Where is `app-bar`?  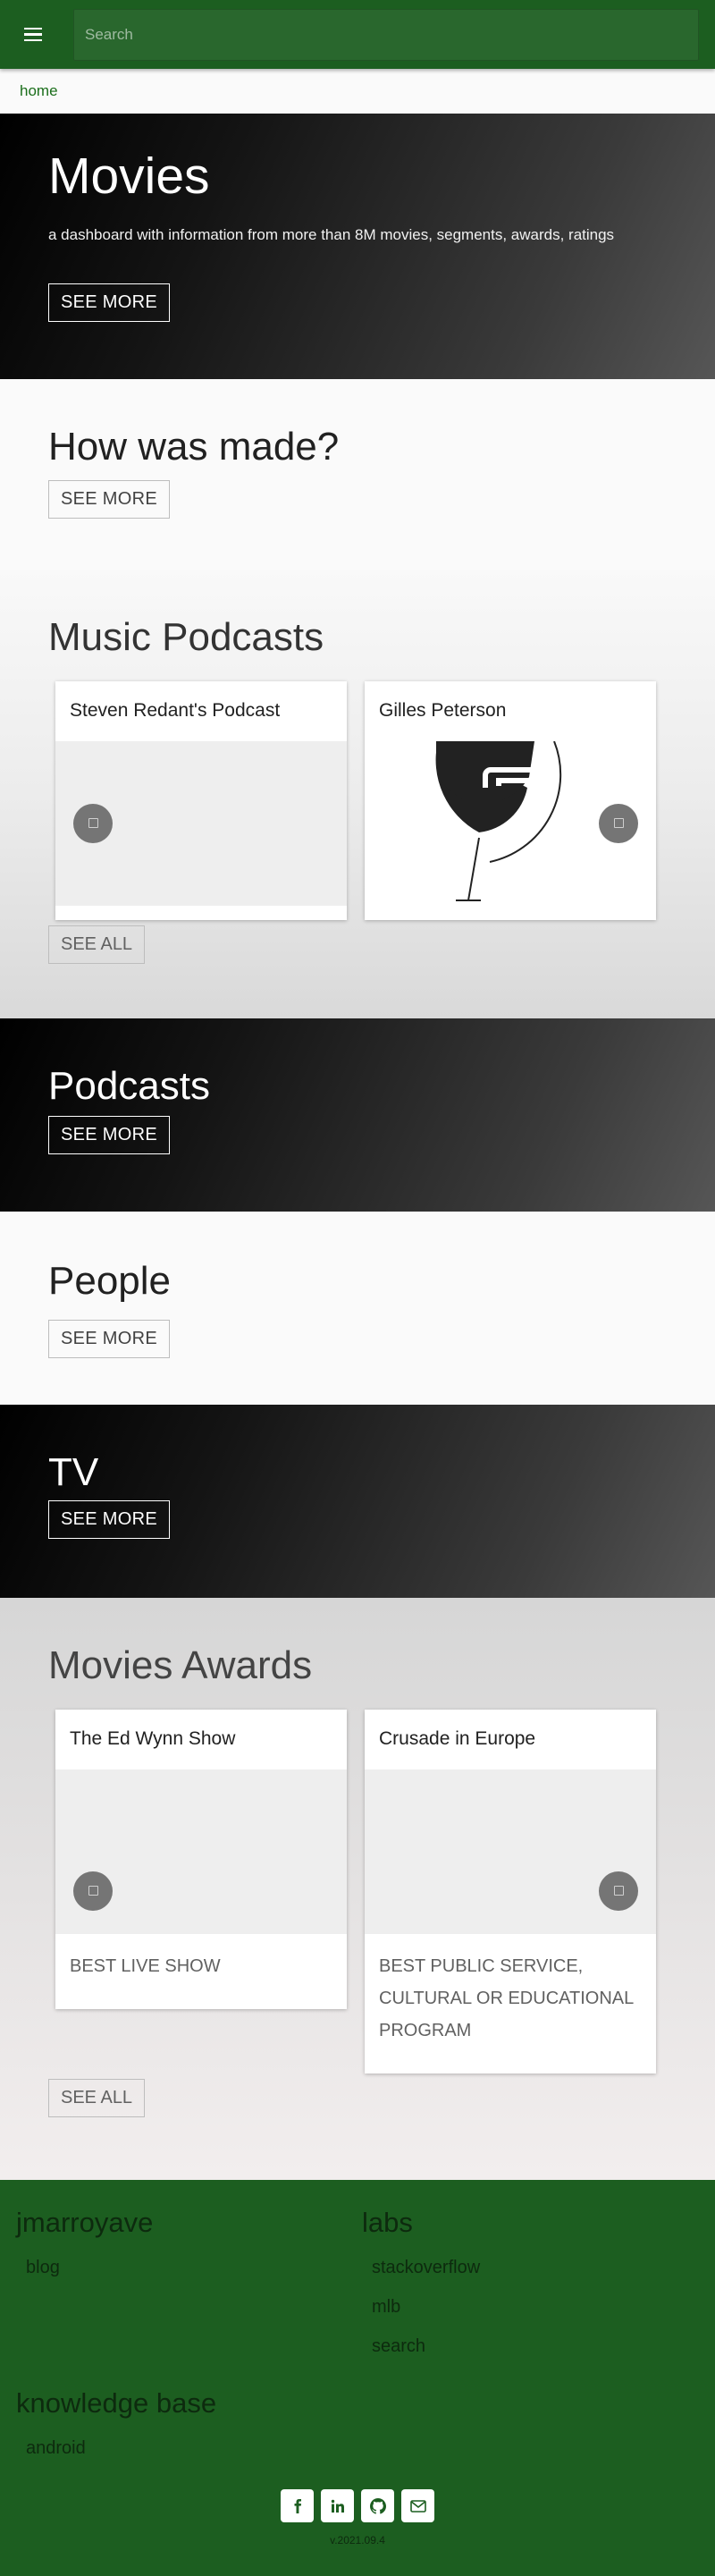 app-bar is located at coordinates (358, 34).